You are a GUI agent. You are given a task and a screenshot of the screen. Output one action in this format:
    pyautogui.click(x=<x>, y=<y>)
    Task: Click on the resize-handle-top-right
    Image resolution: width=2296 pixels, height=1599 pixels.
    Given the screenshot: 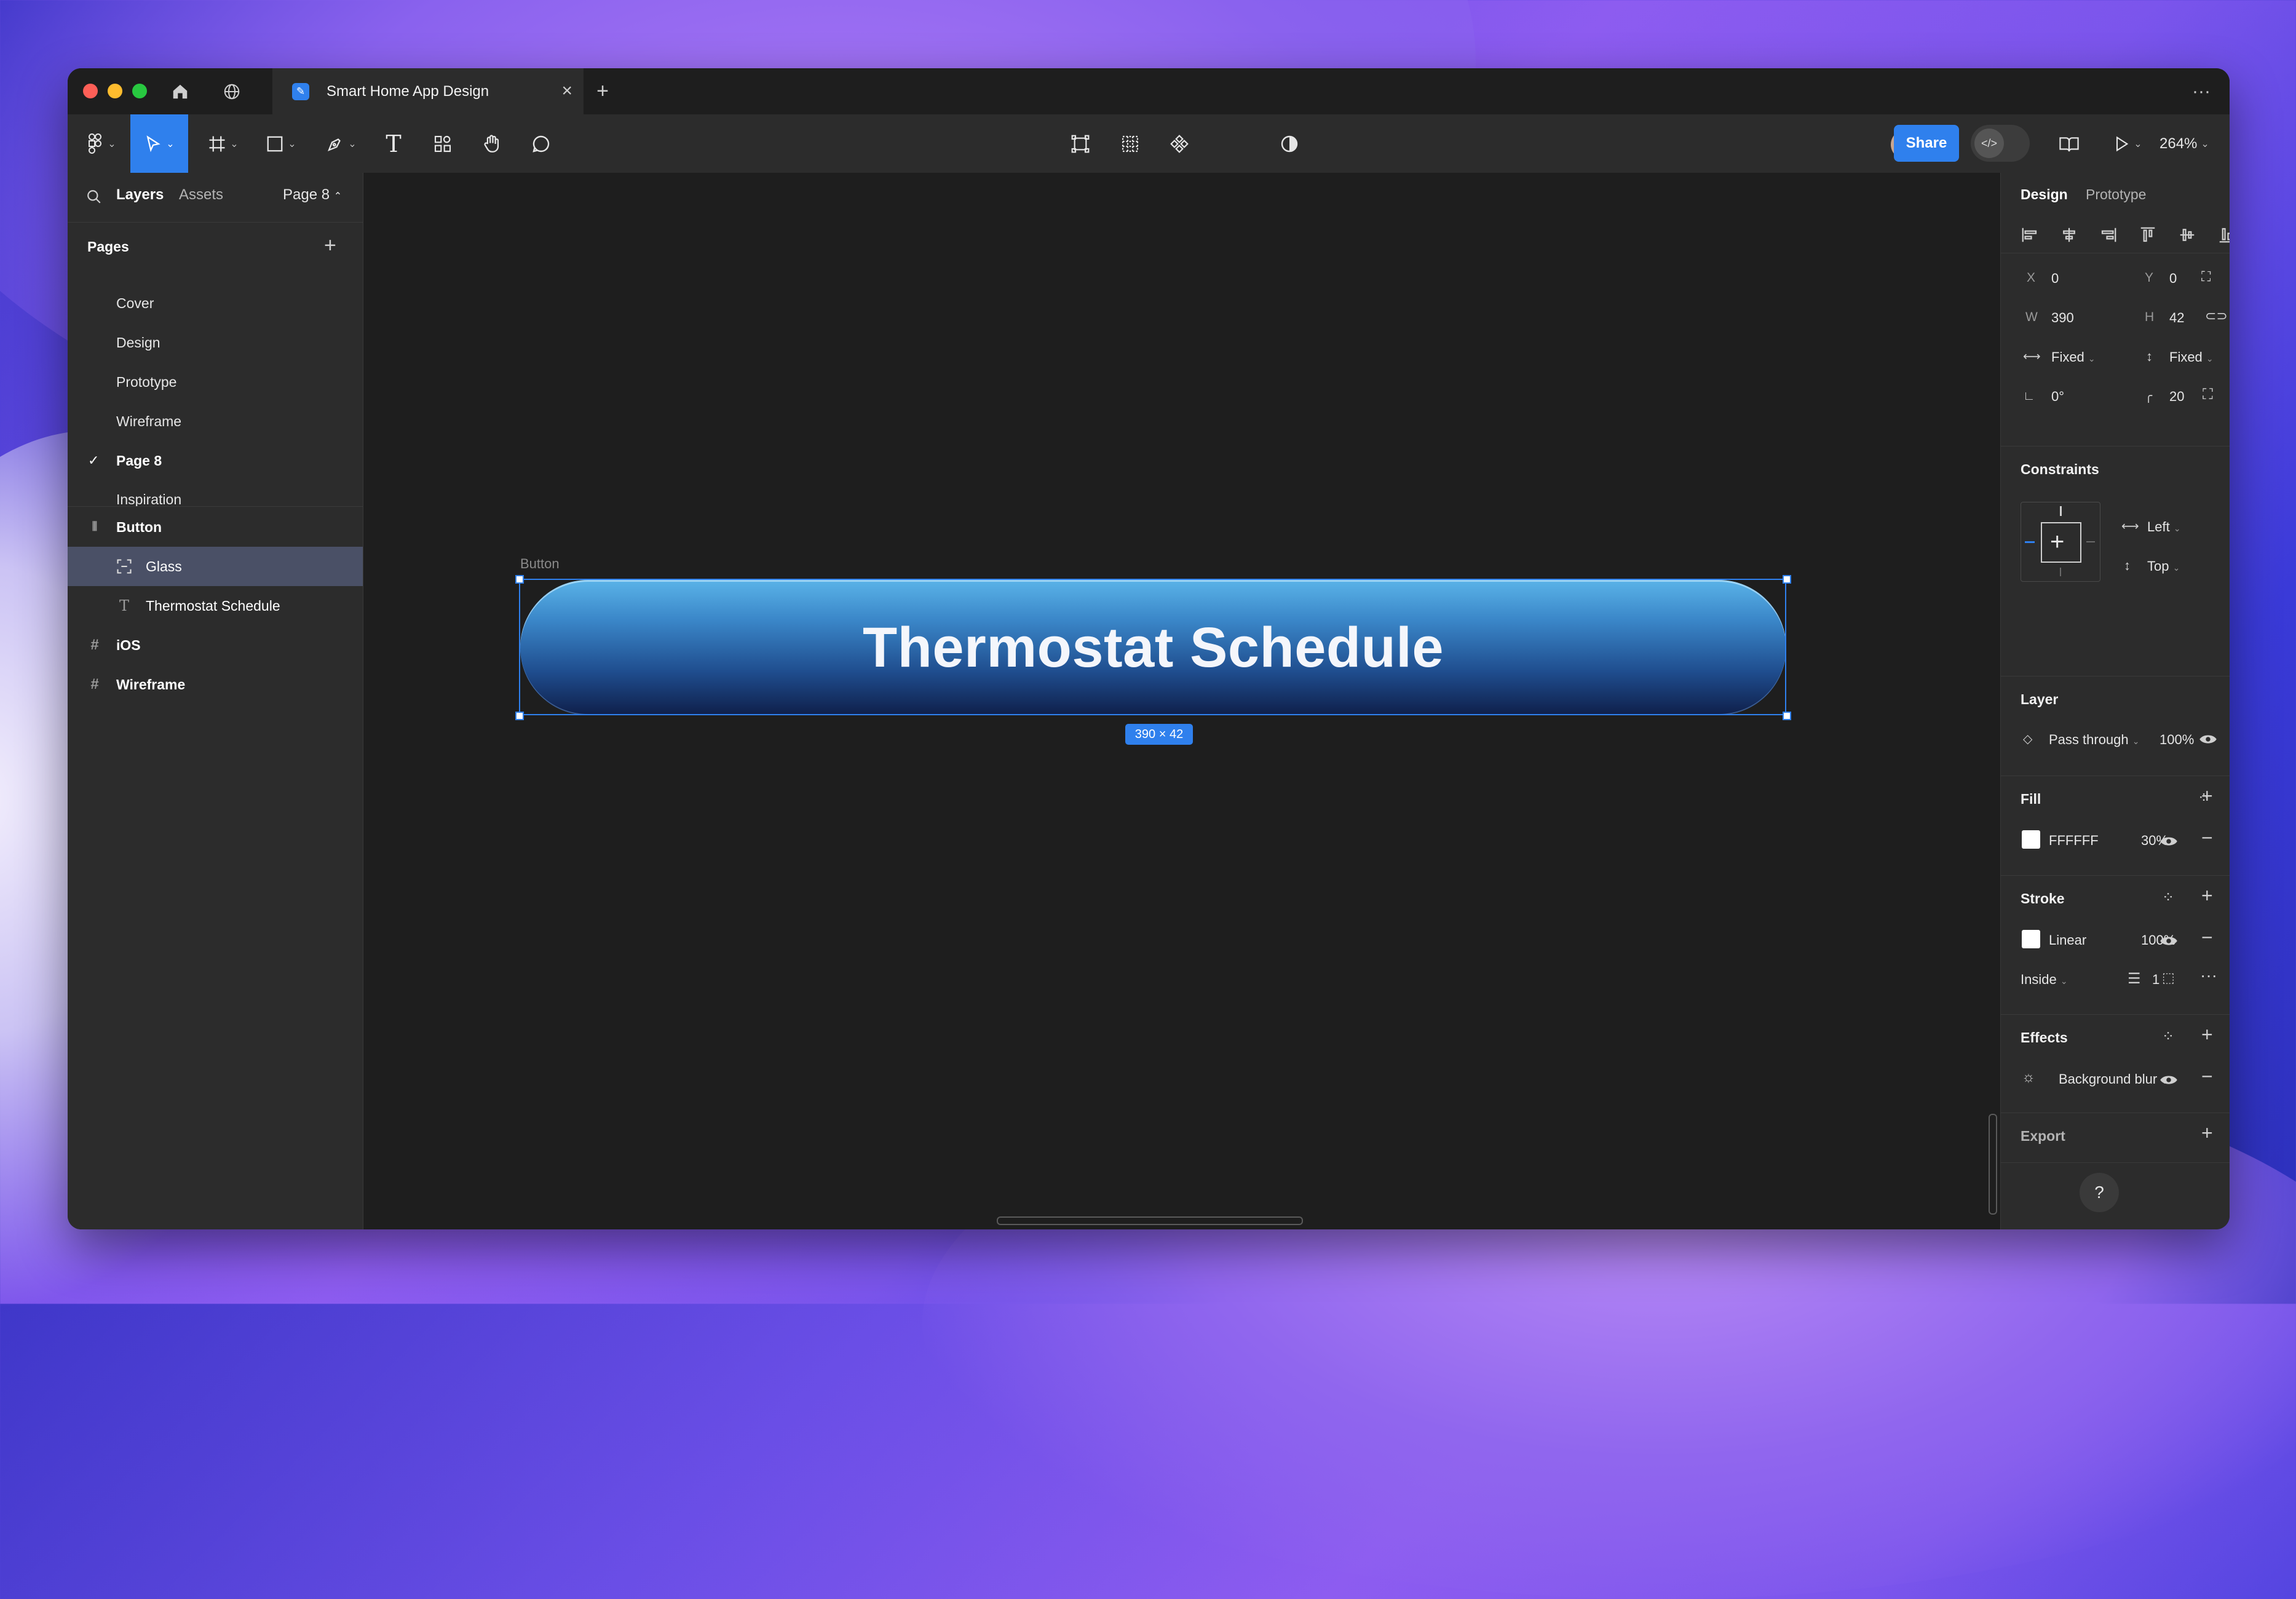 What is the action you would take?
    pyautogui.click(x=1787, y=579)
    